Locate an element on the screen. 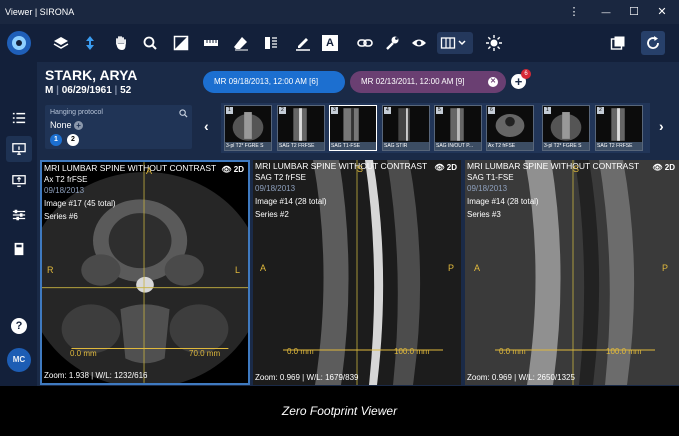 Image resolution: width=679 pixels, height=436 pixels. series-name: SAG T2 frFSE is located at coordinates (280, 177).